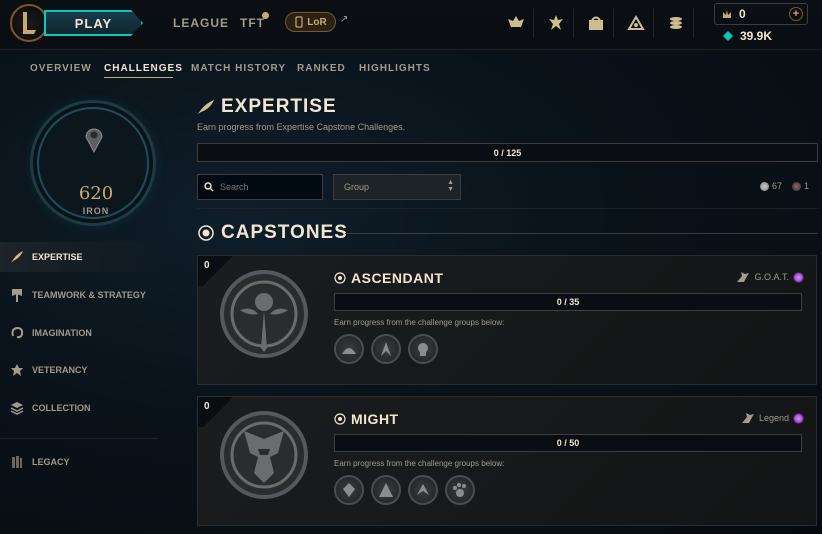  I want to click on token-counts: 67 1, so click(784, 186).